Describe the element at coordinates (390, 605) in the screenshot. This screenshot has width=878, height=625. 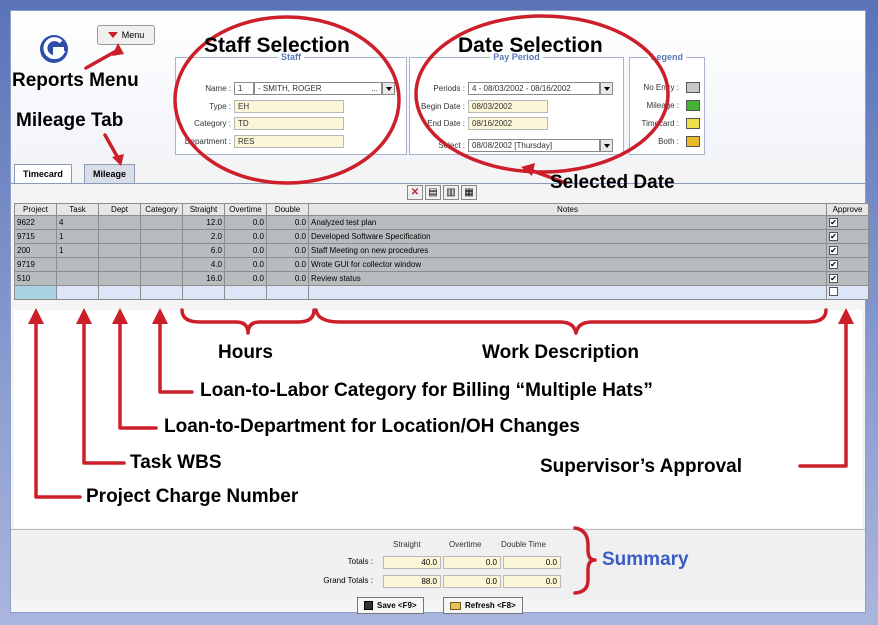
I see `save-button: Save <F9>` at that location.